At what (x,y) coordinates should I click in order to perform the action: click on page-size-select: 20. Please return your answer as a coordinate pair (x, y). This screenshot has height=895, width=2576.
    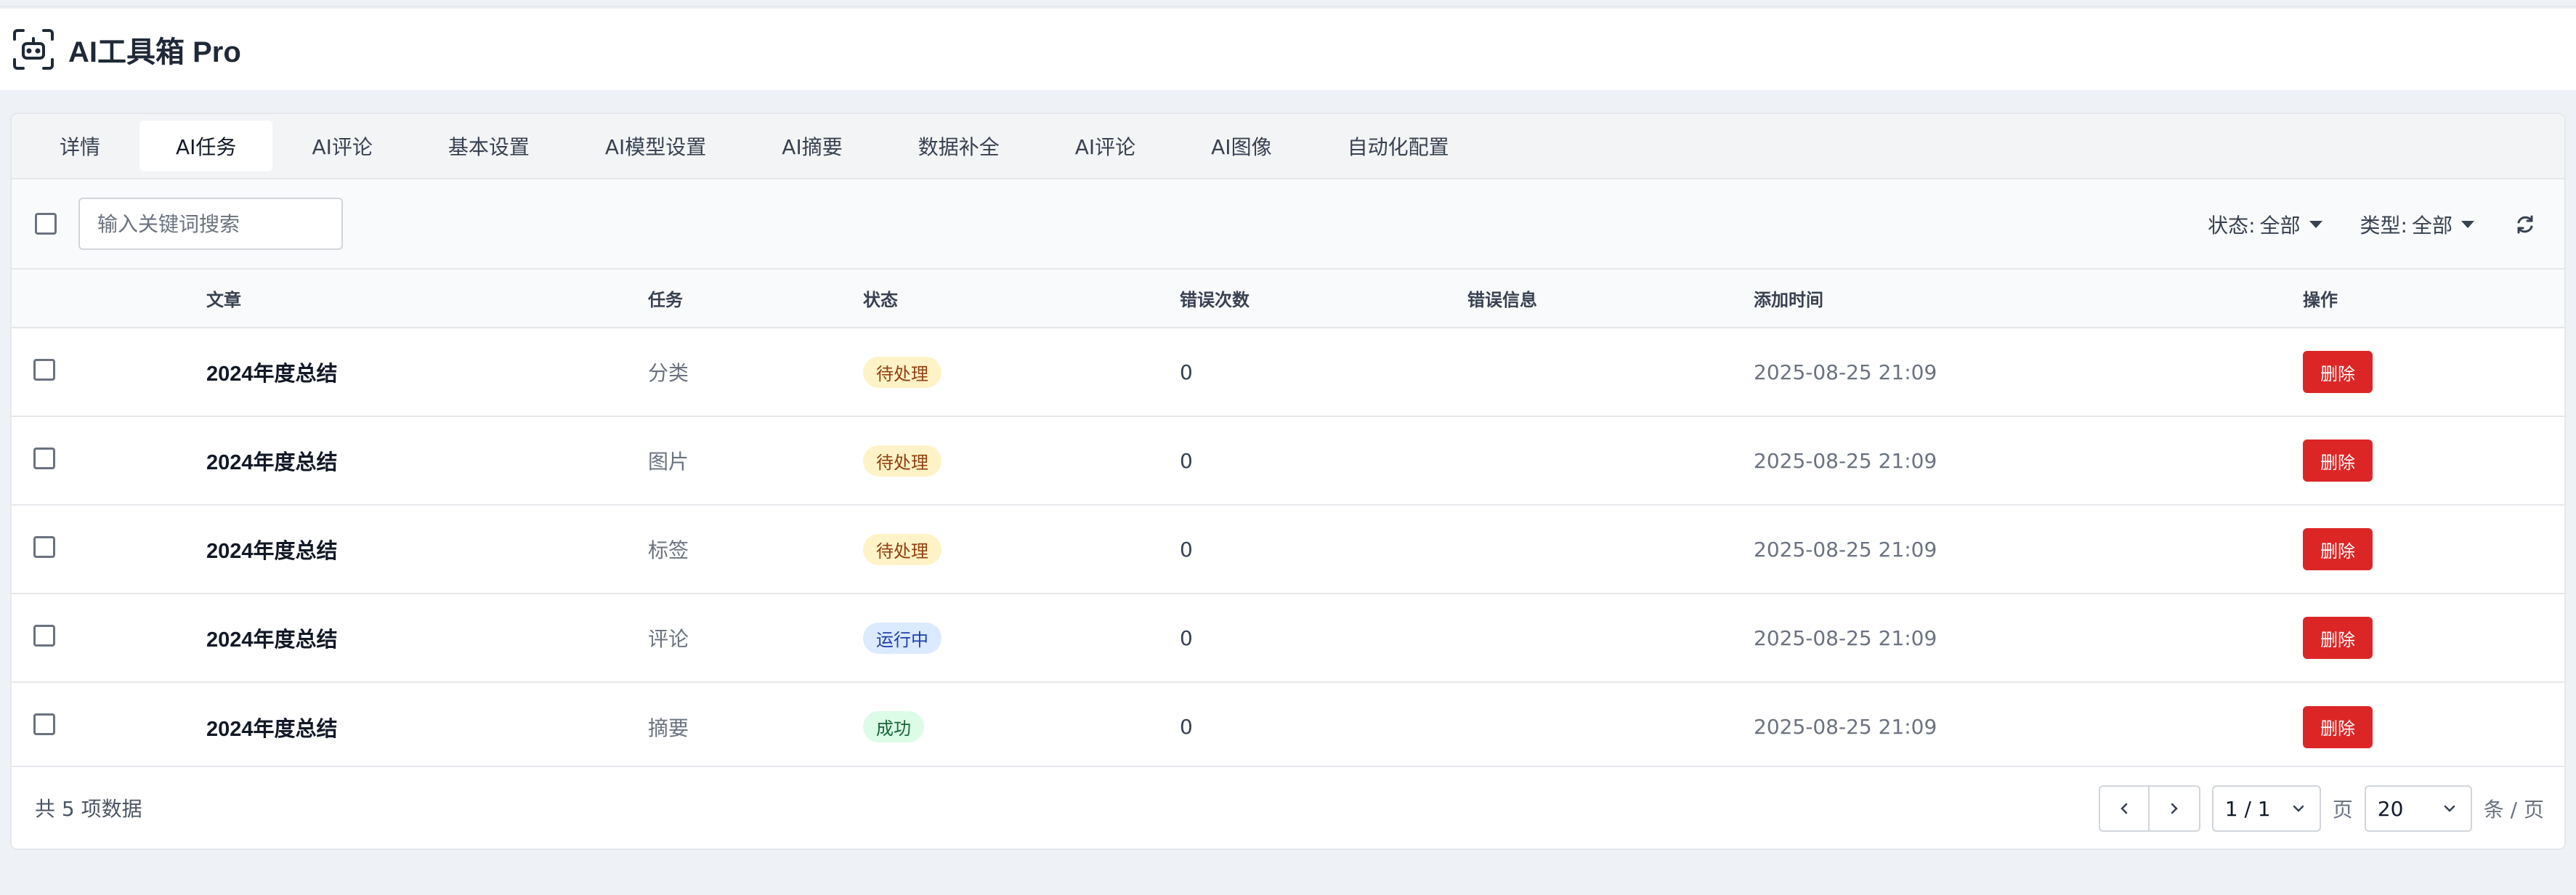
    Looking at the image, I should click on (2418, 808).